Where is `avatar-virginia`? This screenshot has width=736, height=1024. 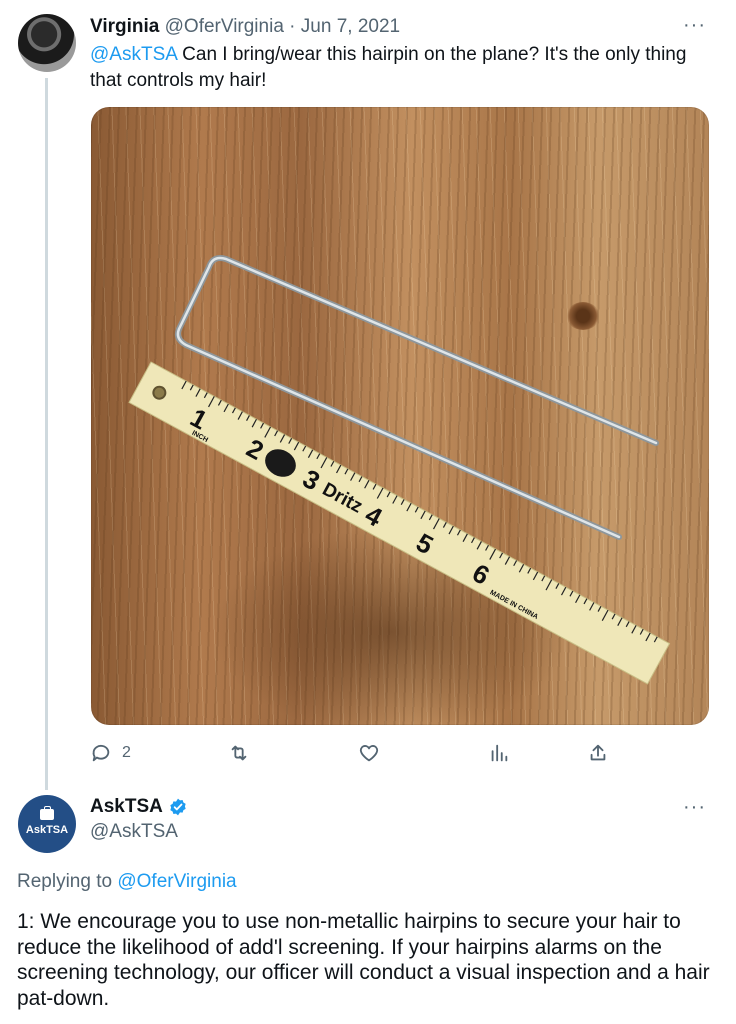 avatar-virginia is located at coordinates (47, 43).